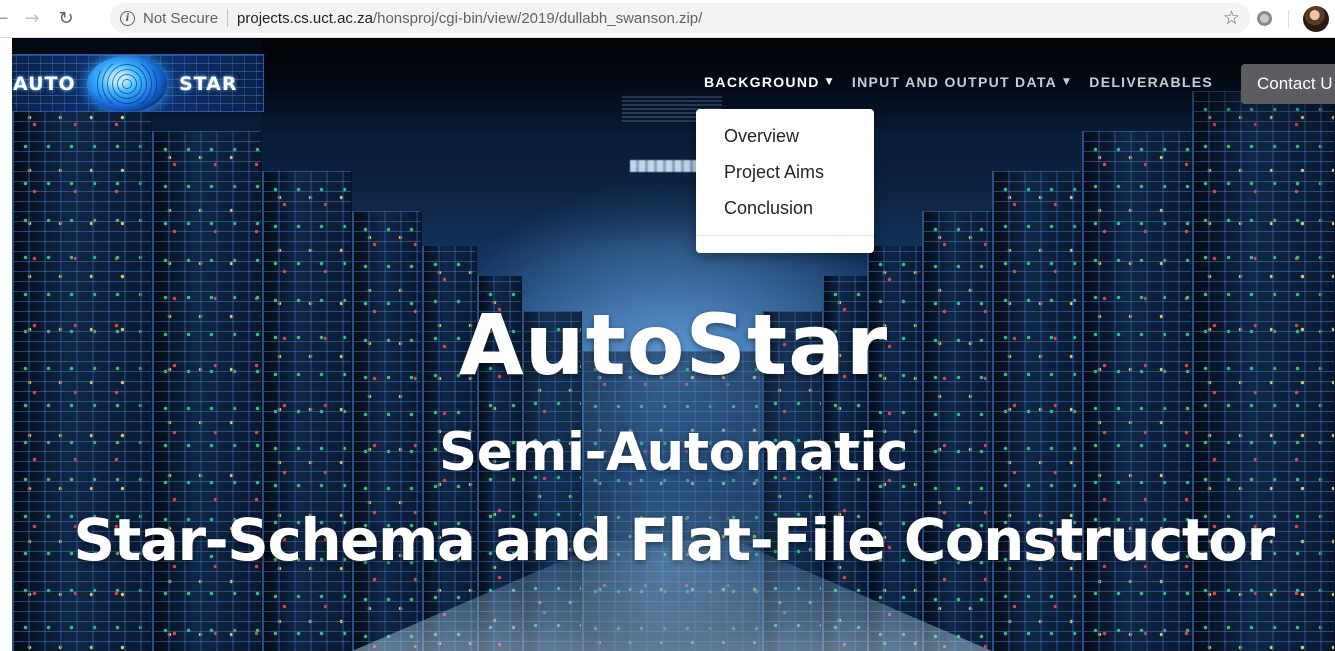  Describe the element at coordinates (673, 452) in the screenshot. I see `hero-subtitle-line1: Semi-Automatic` at that location.